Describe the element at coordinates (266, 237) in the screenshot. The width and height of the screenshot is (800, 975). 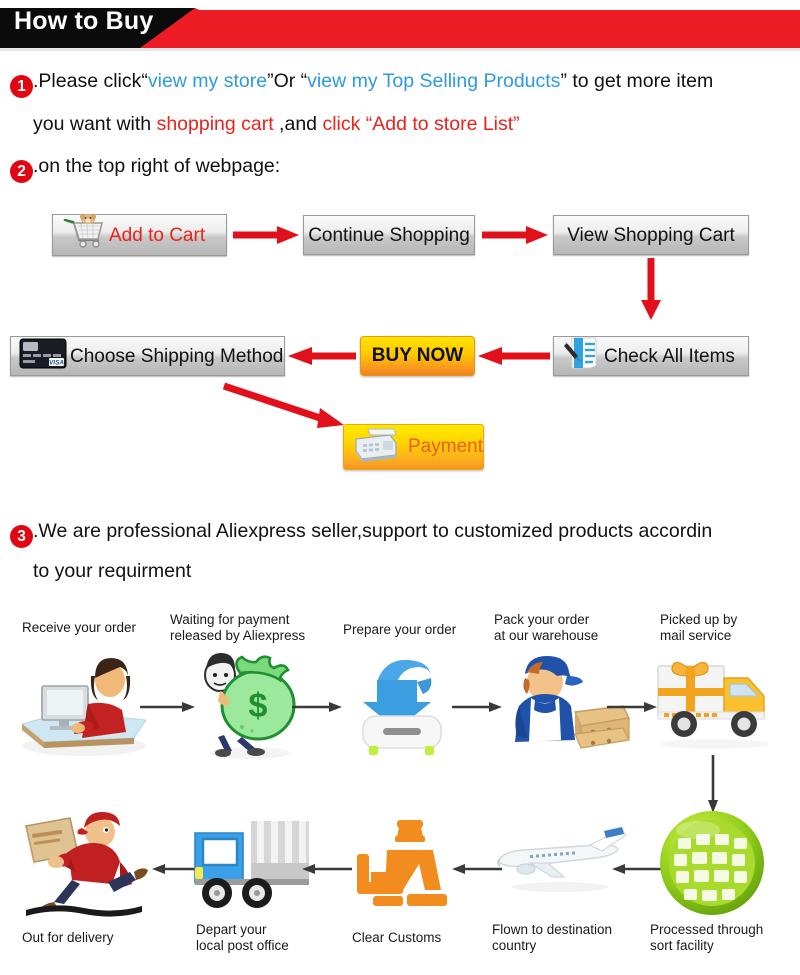
I see `arrow-cart-to-continue` at that location.